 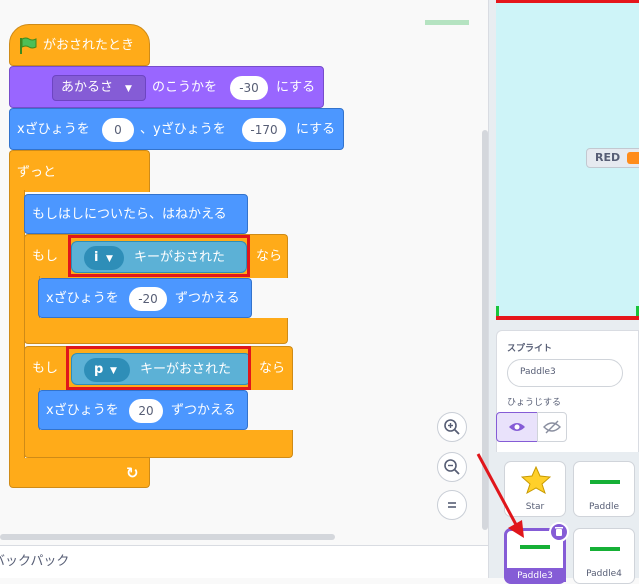 What do you see at coordinates (79, 171) in the screenshot?
I see `forever-block: ずっと` at bounding box center [79, 171].